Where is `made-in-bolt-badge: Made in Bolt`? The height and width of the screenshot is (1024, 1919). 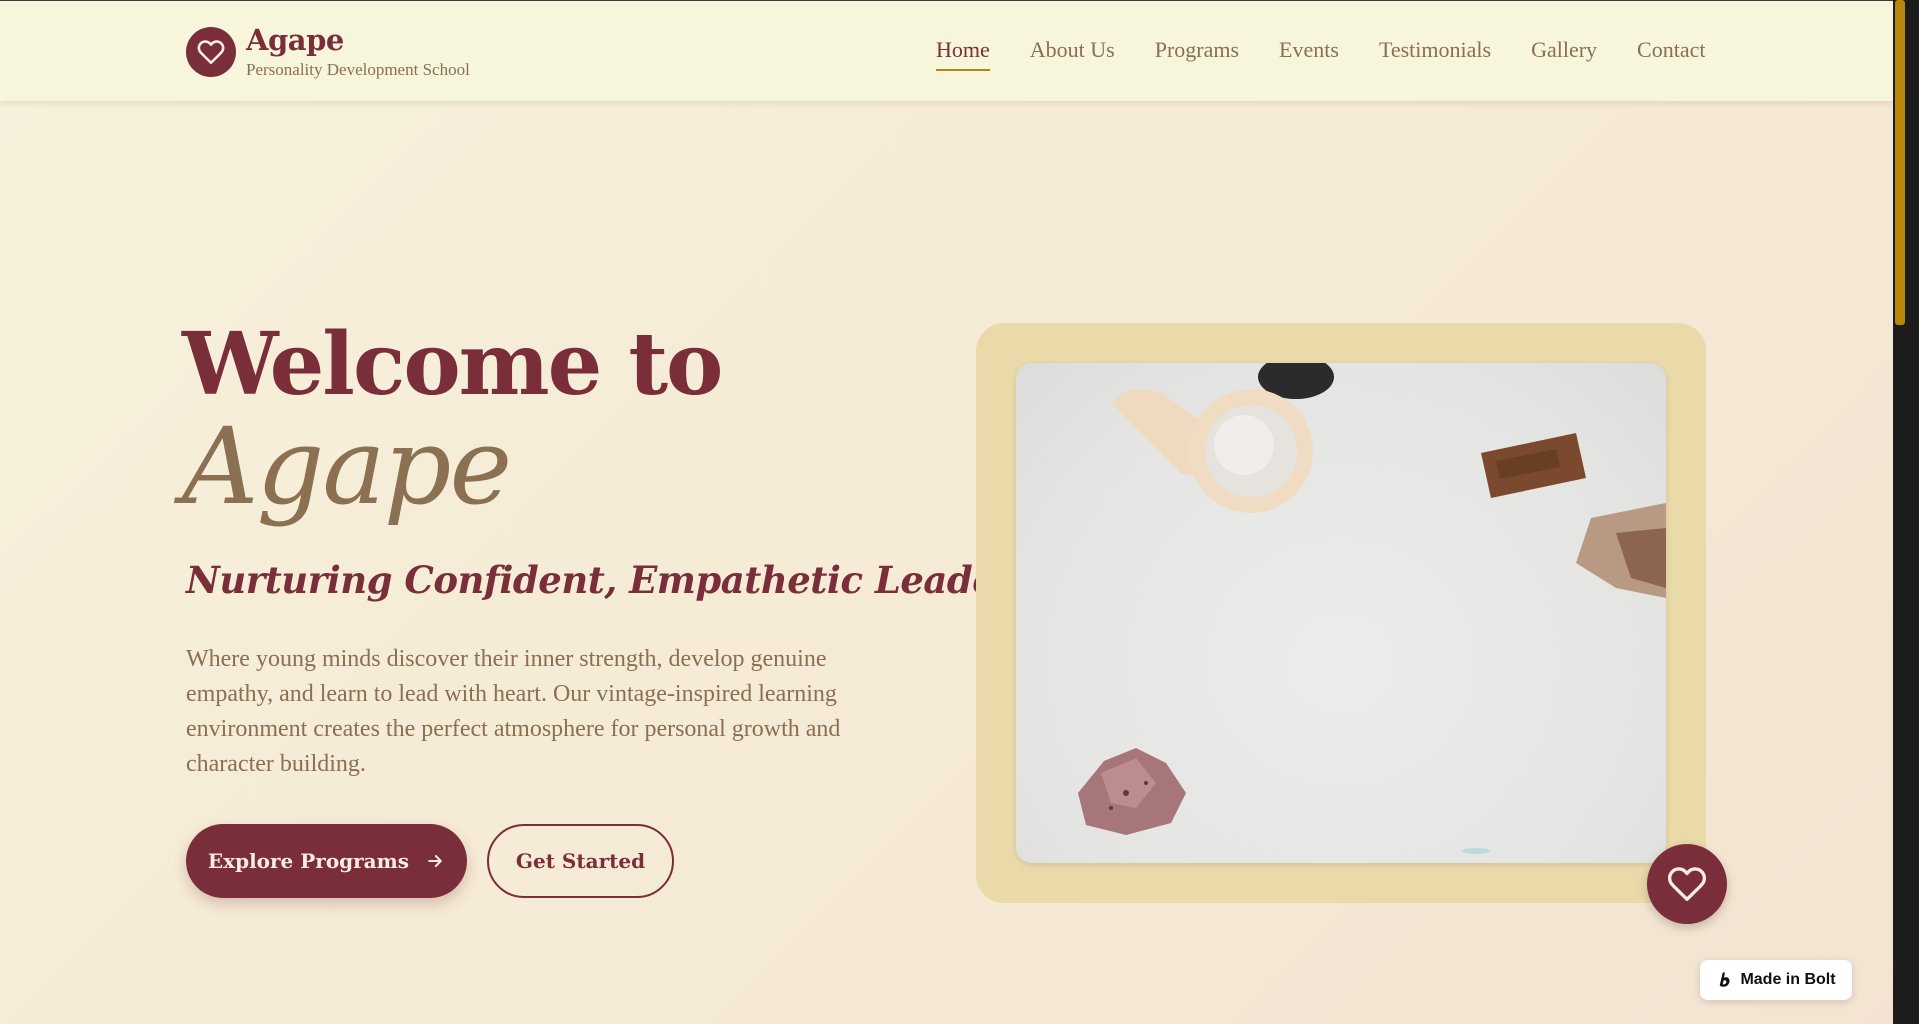 made-in-bolt-badge: Made in Bolt is located at coordinates (1776, 980).